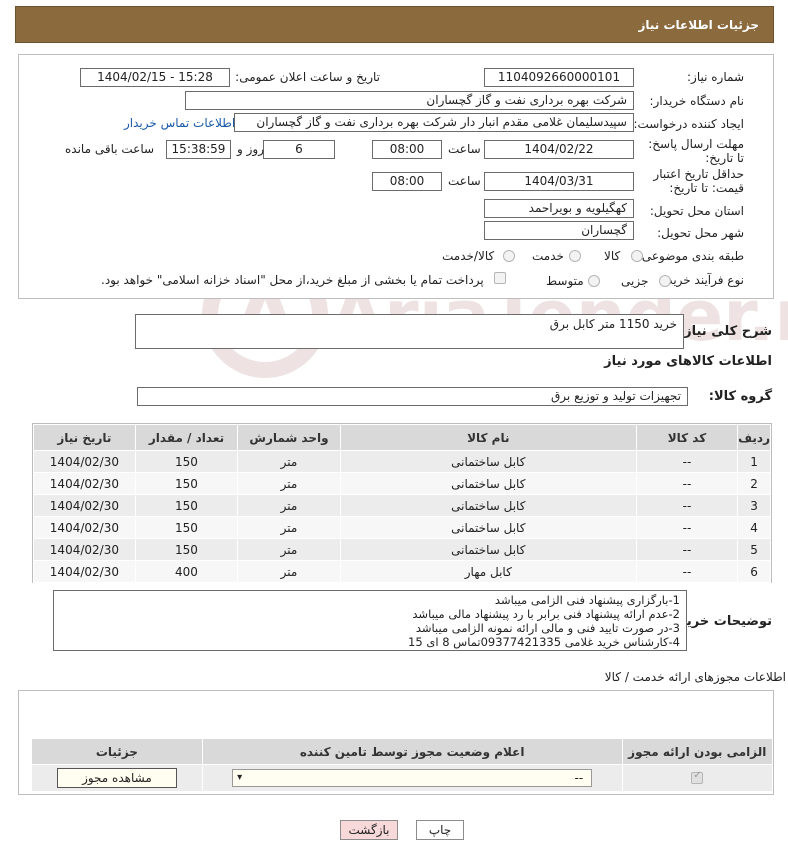  I want to click on table-row: ✓ -- ▾ مشاهده مجوز, so click(402, 778).